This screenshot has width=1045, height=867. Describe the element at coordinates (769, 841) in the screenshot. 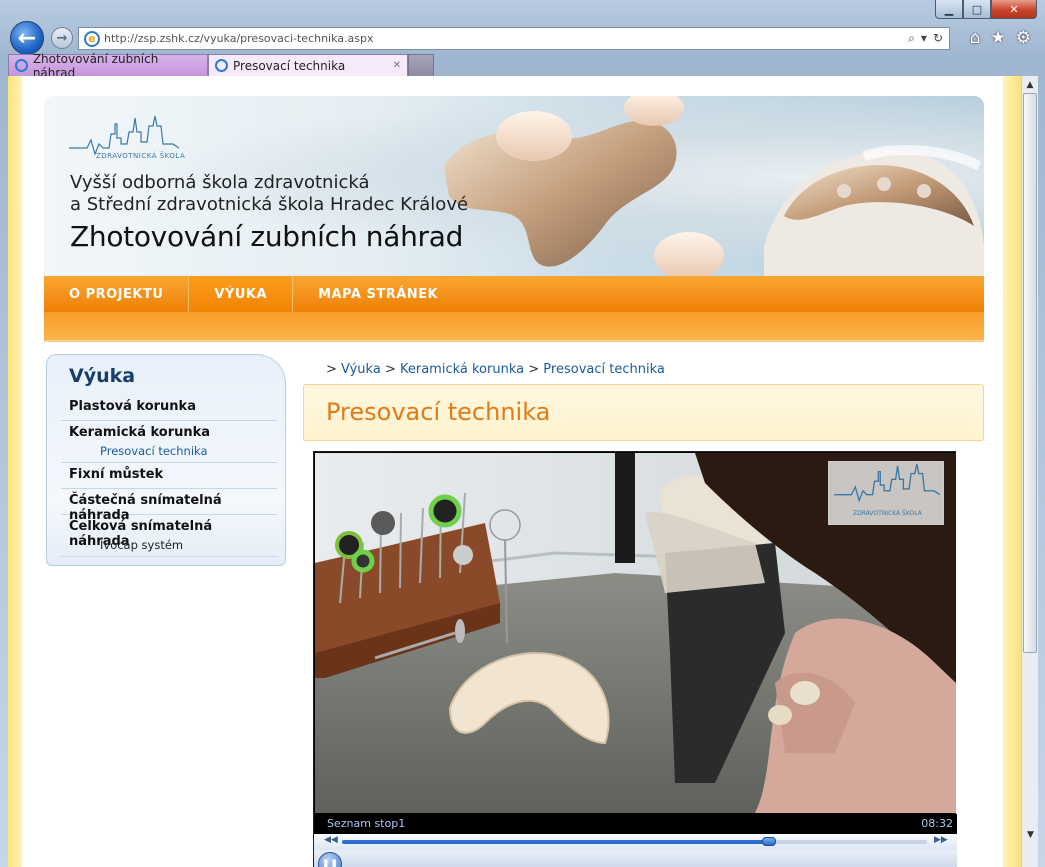

I see `seek-thumb` at that location.